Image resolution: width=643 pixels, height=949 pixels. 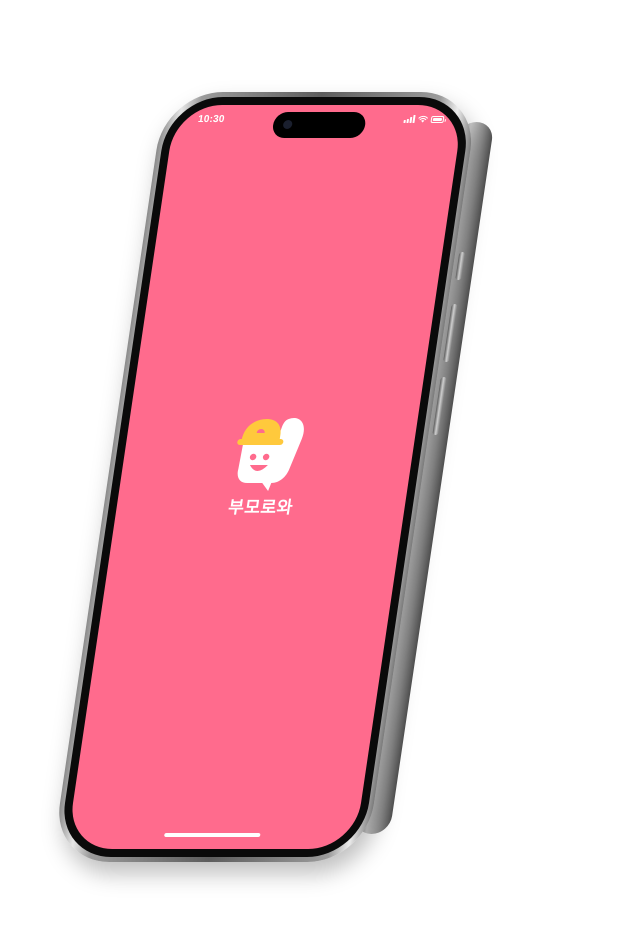 I want to click on battery-icon, so click(x=437, y=119).